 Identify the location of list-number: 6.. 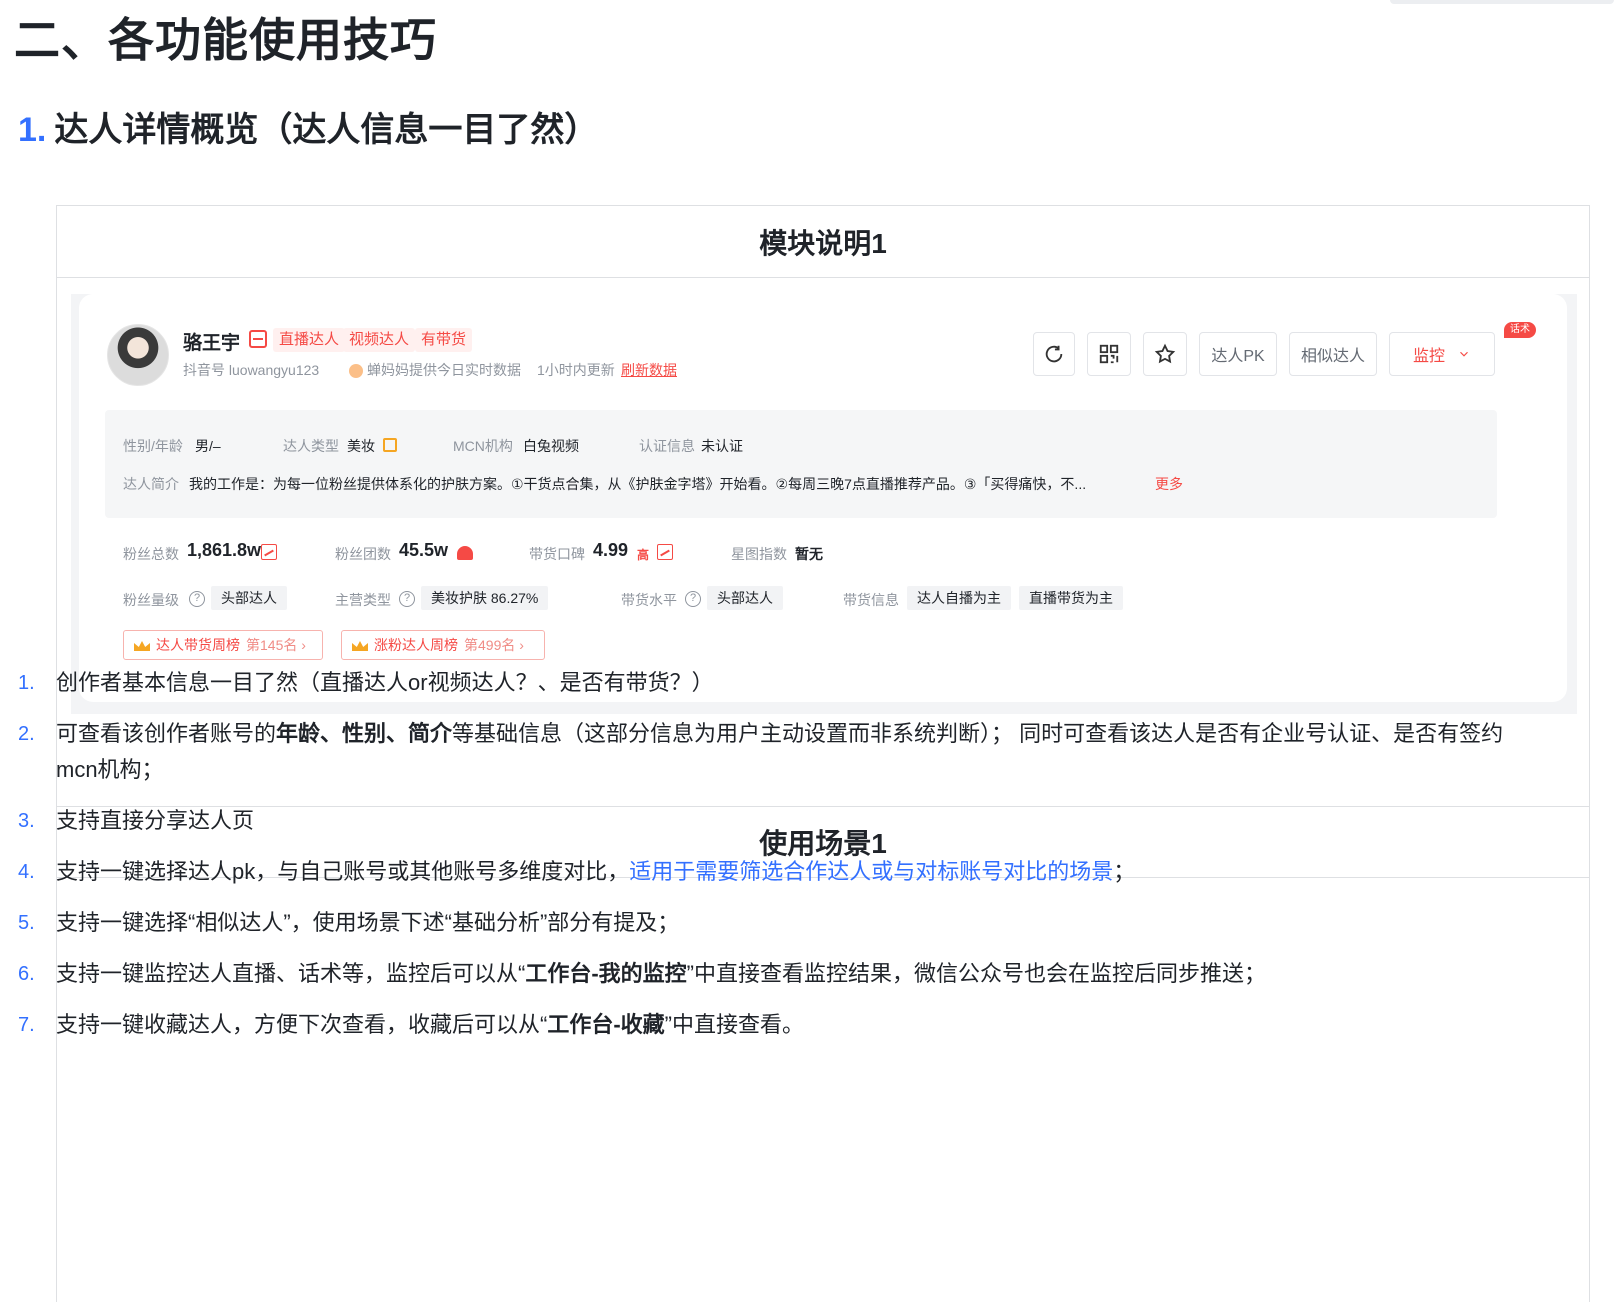
(26, 974).